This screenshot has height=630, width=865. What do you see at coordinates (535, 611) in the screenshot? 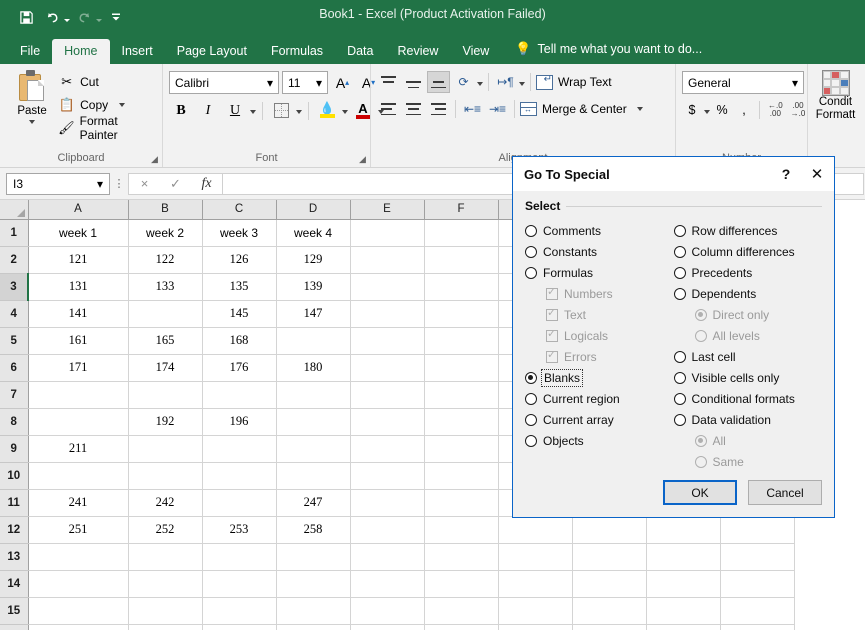
I see `cell-G15` at bounding box center [535, 611].